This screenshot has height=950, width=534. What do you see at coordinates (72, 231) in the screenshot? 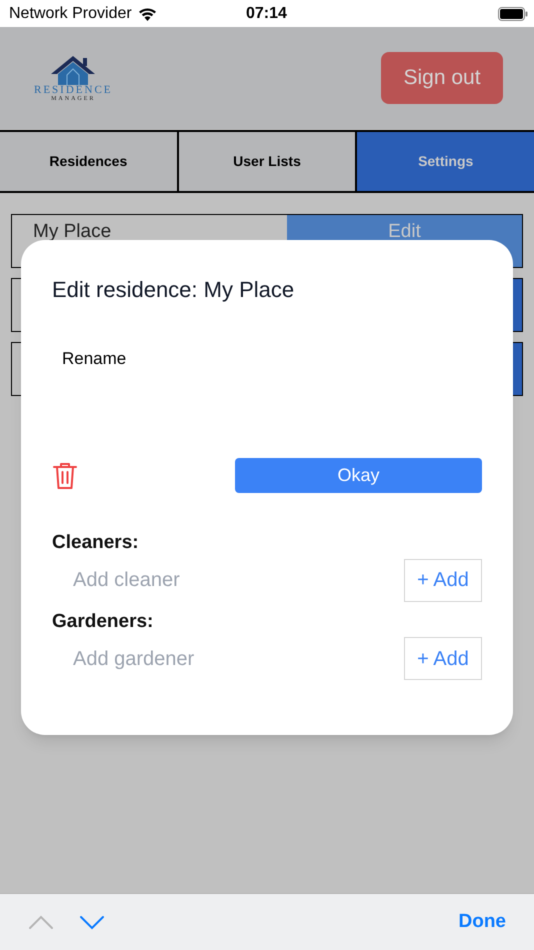
I see `residence-name: My Place` at bounding box center [72, 231].